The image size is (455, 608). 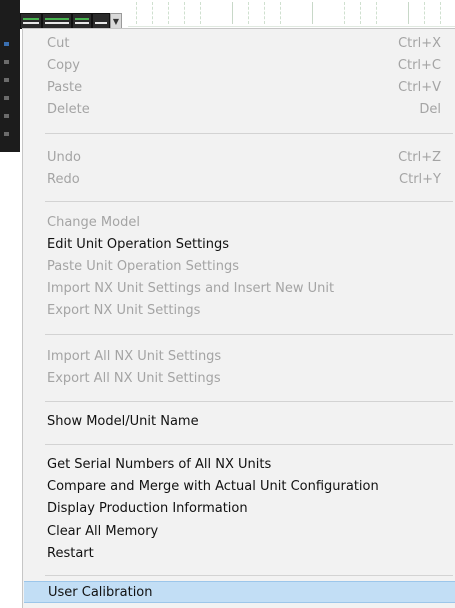 I want to click on menu-item-shortcut: Del, so click(x=430, y=109).